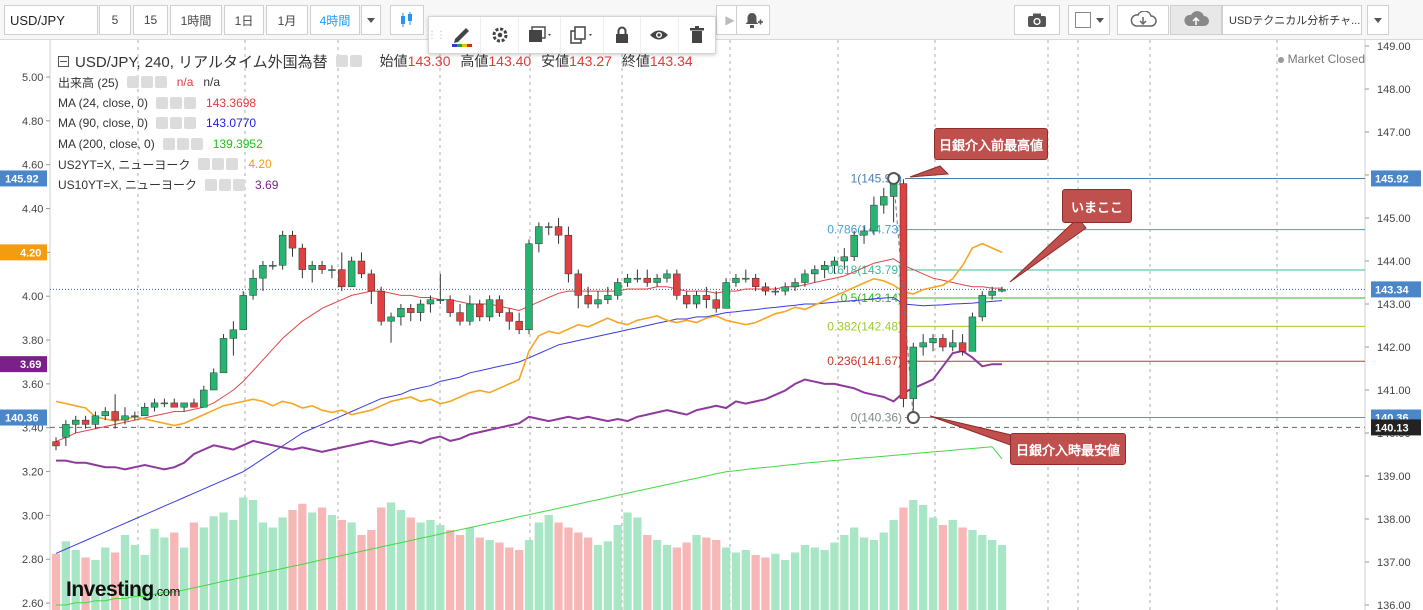  Describe the element at coordinates (1068, 449) in the screenshot. I see `callout-intervention-low: 日銀介入時最安値` at that location.